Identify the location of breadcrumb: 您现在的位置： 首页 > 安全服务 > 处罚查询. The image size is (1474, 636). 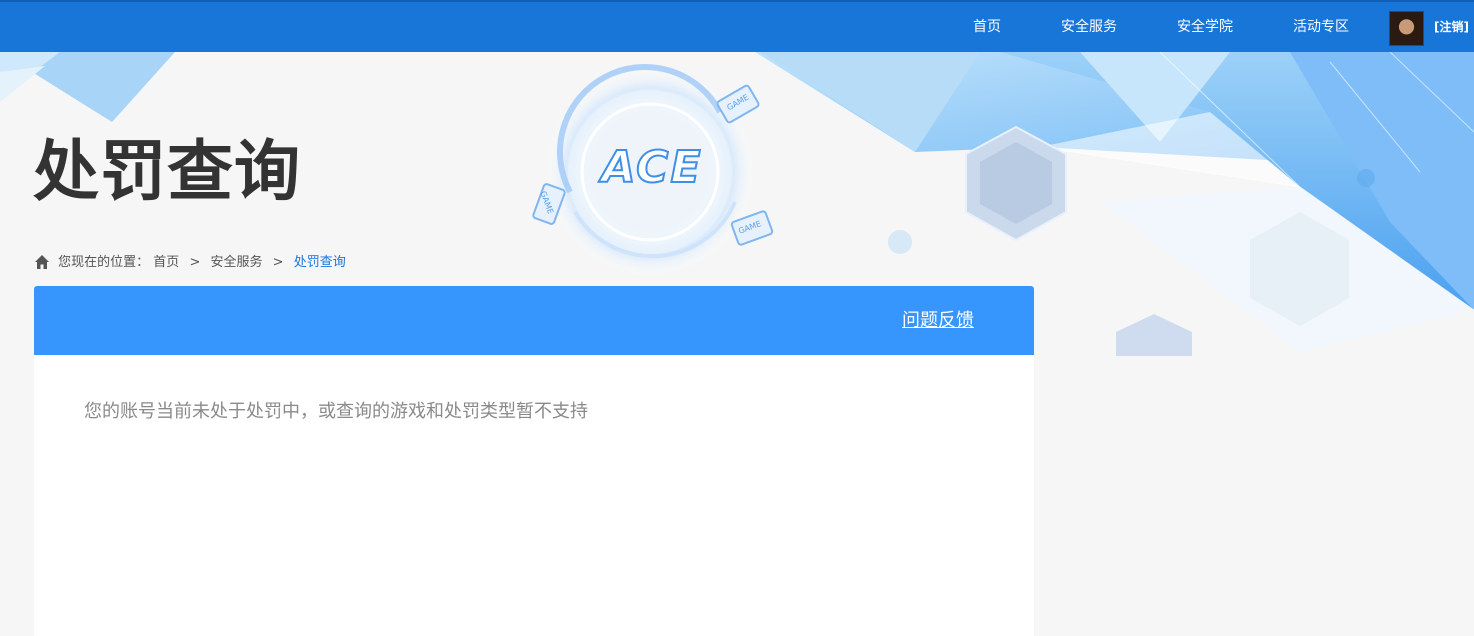
(190, 263).